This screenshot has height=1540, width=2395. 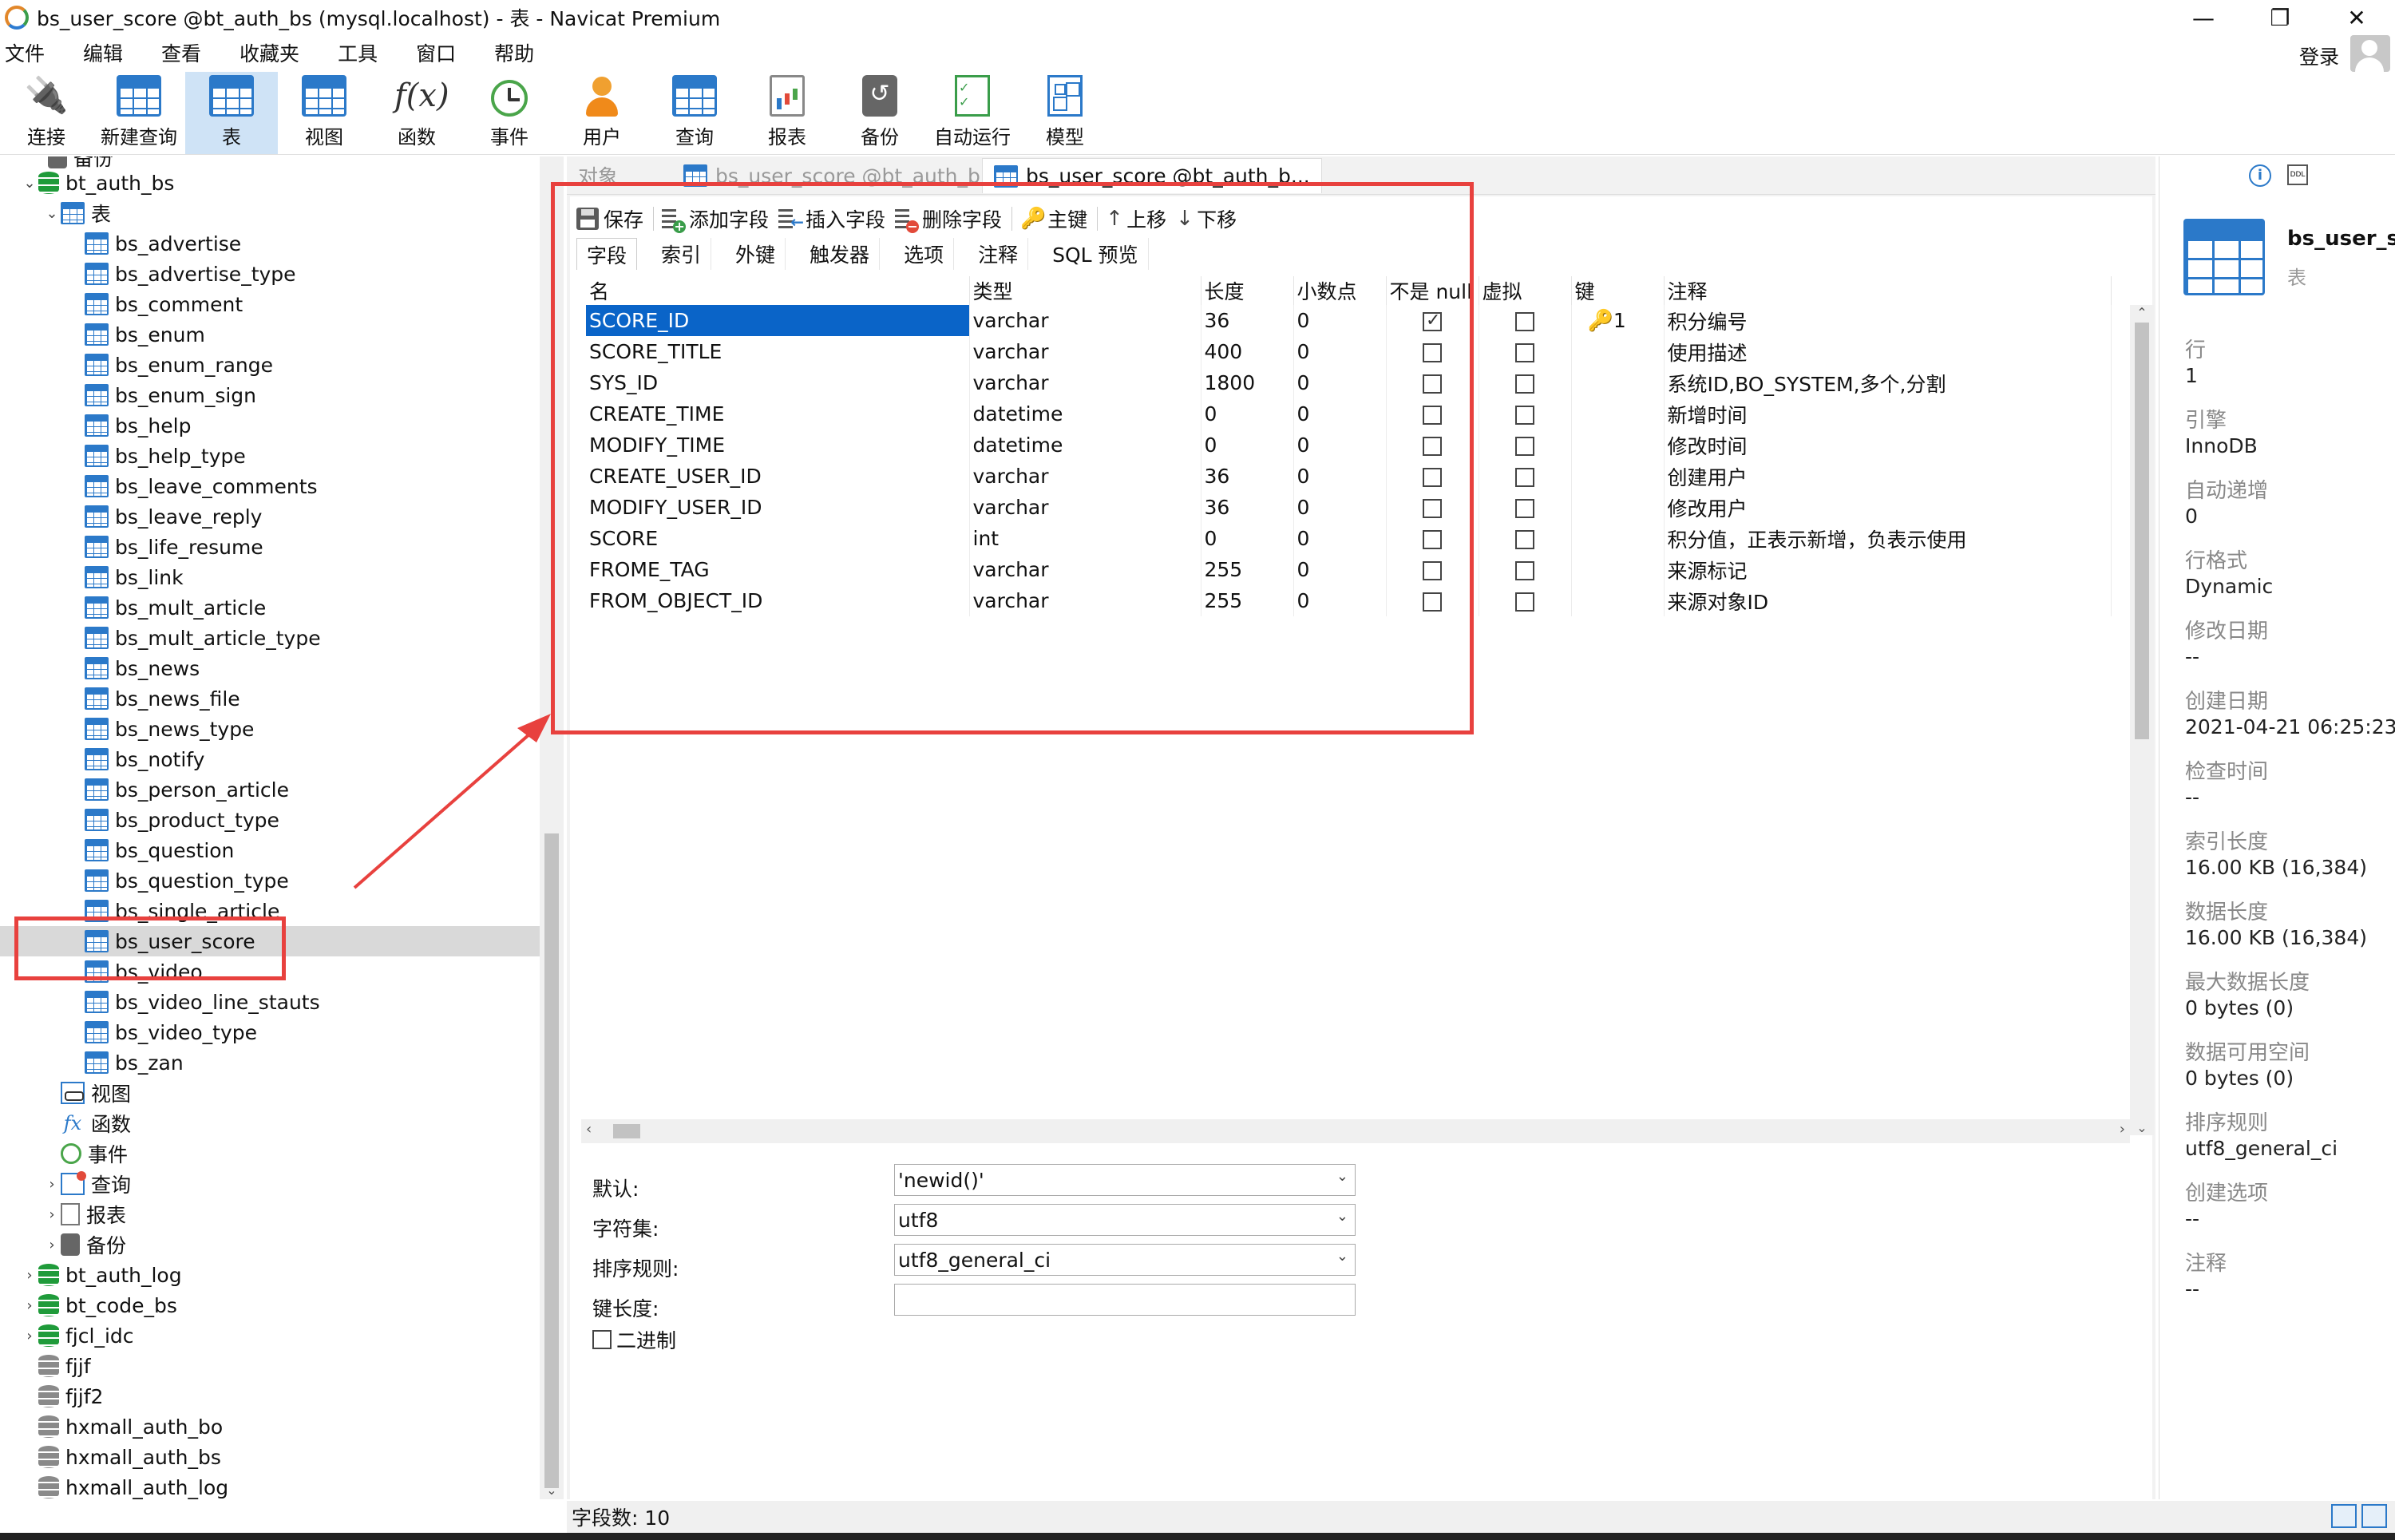 I want to click on tree-item-table: bs_person_article, so click(x=270, y=789).